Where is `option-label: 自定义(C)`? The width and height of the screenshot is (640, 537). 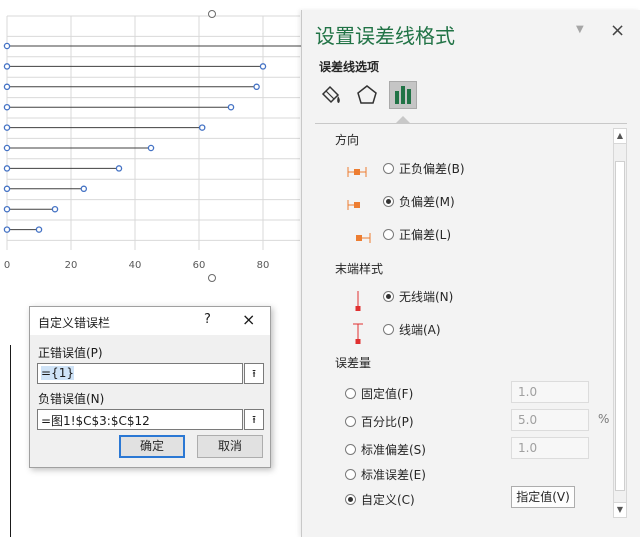 option-label: 自定义(C) is located at coordinates (388, 500).